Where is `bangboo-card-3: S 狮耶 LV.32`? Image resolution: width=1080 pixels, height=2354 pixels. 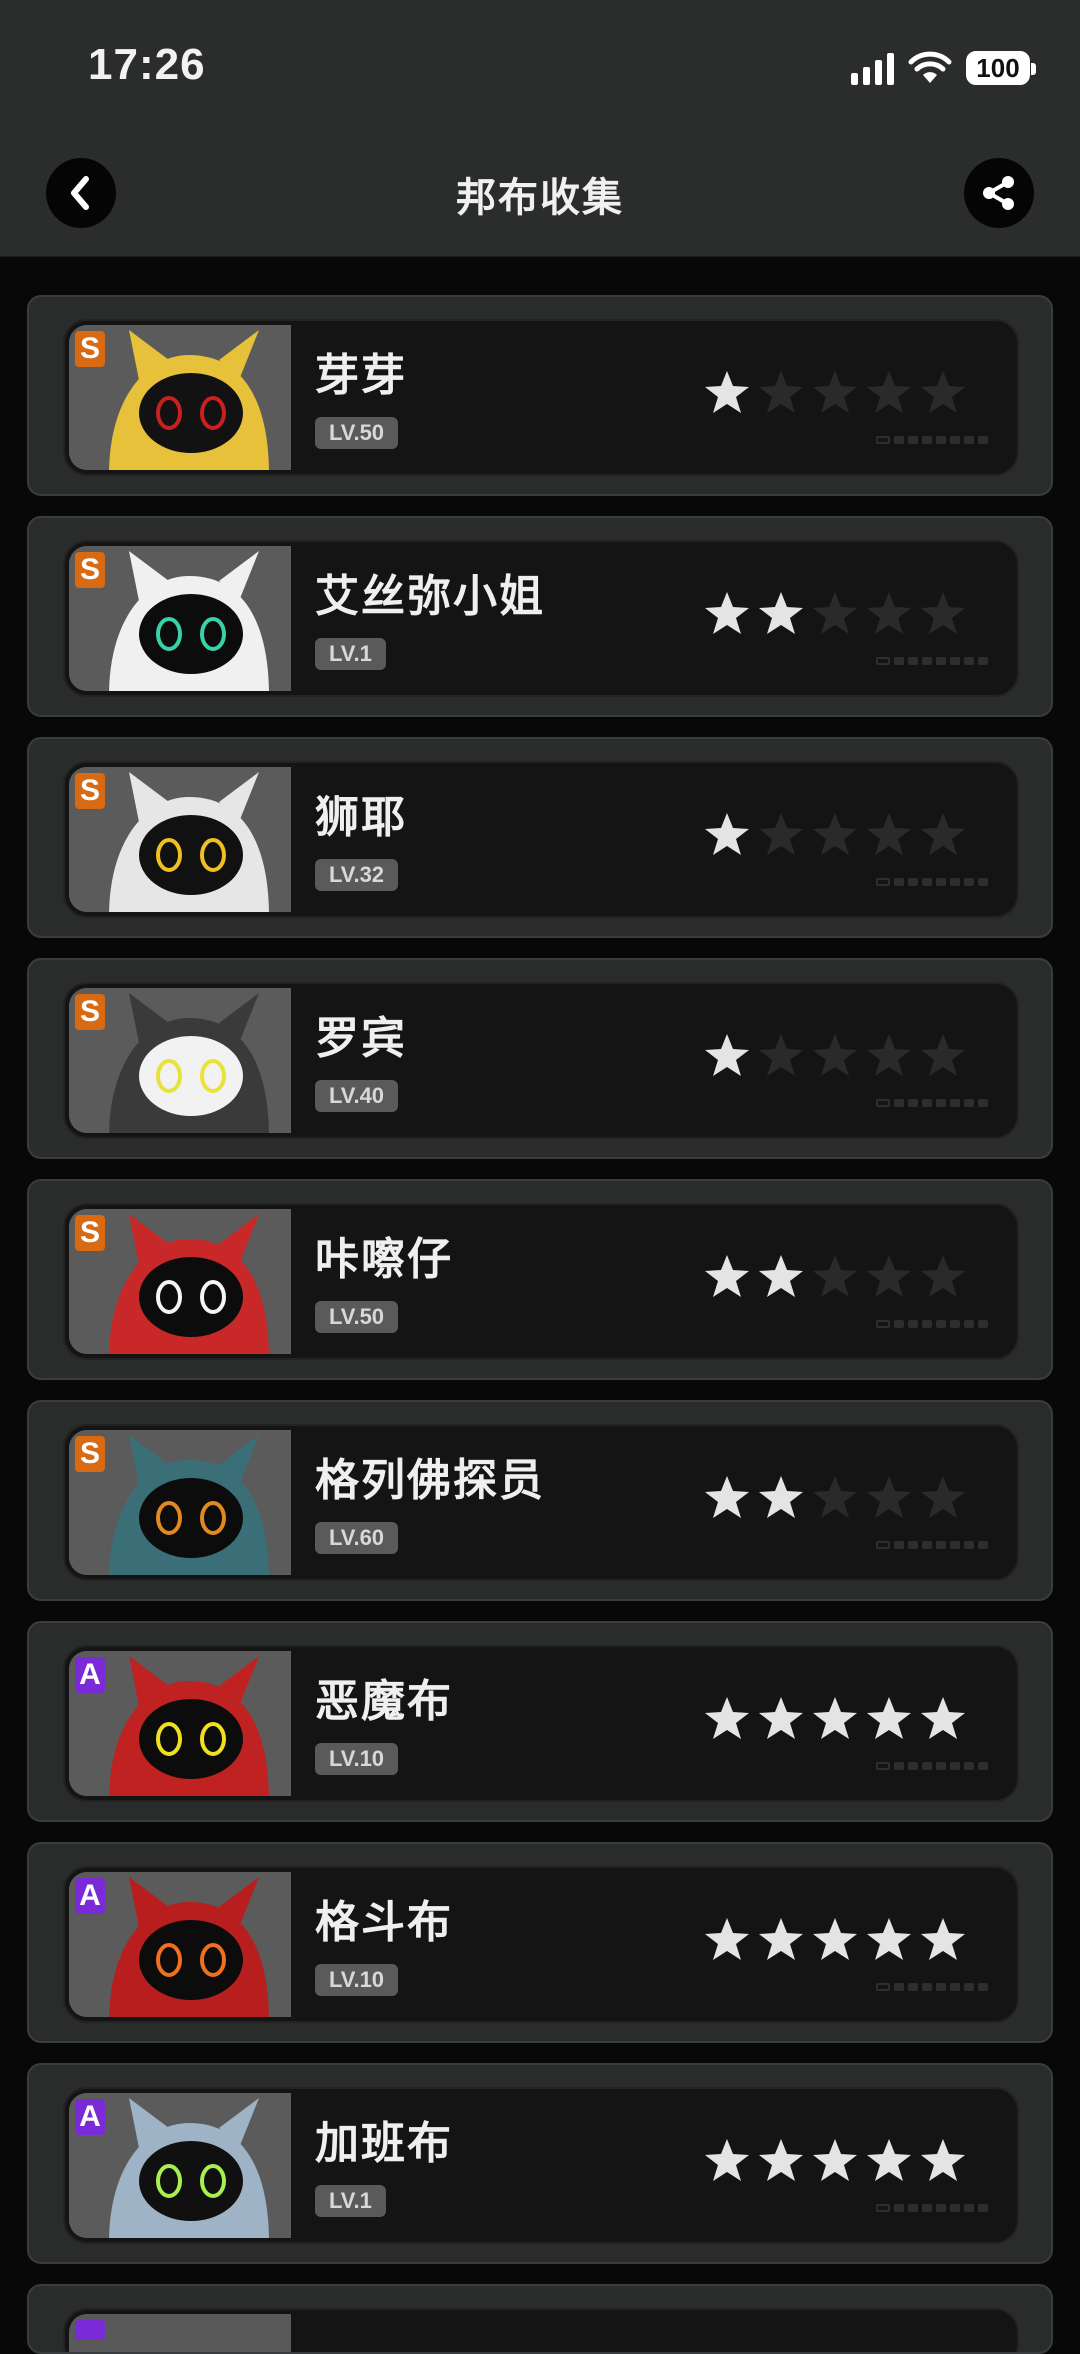 bangboo-card-3: S 狮耶 LV.32 is located at coordinates (540, 837).